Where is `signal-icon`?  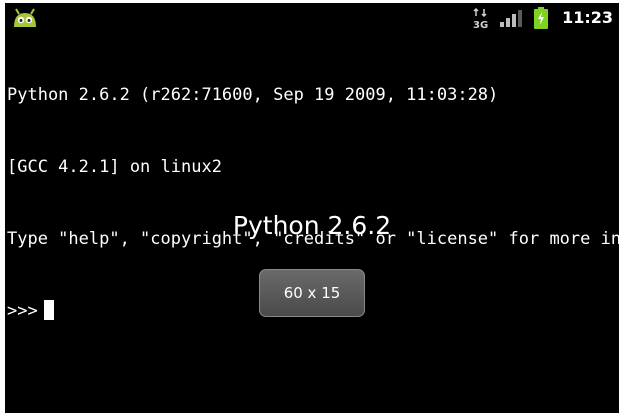 signal-icon is located at coordinates (511, 18).